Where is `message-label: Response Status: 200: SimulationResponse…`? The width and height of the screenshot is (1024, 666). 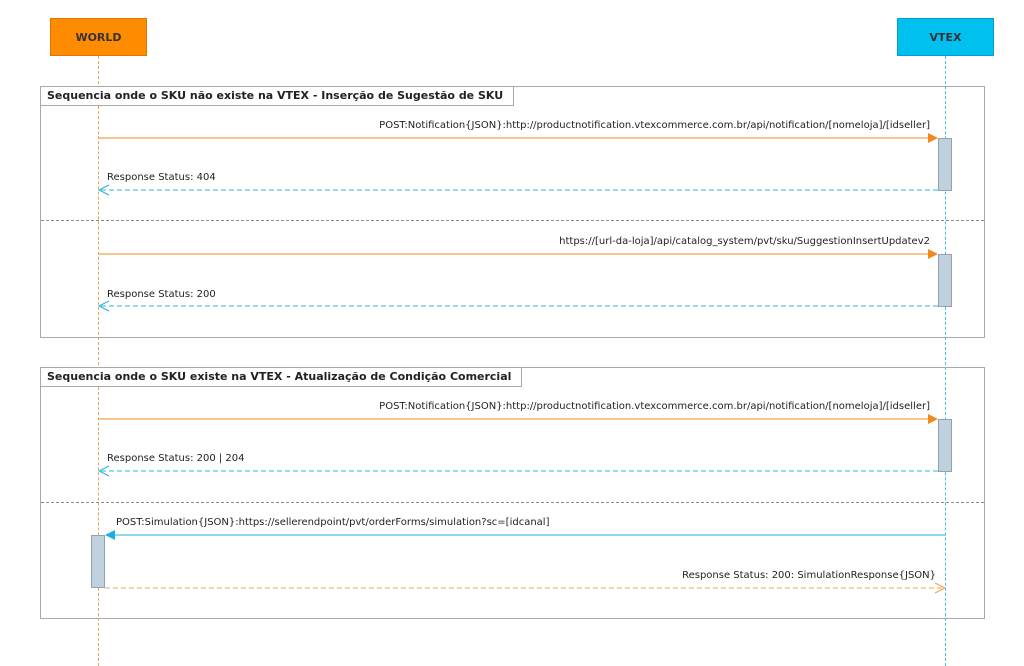
message-label: Response Status: 200: SimulationResponse… is located at coordinates (809, 575).